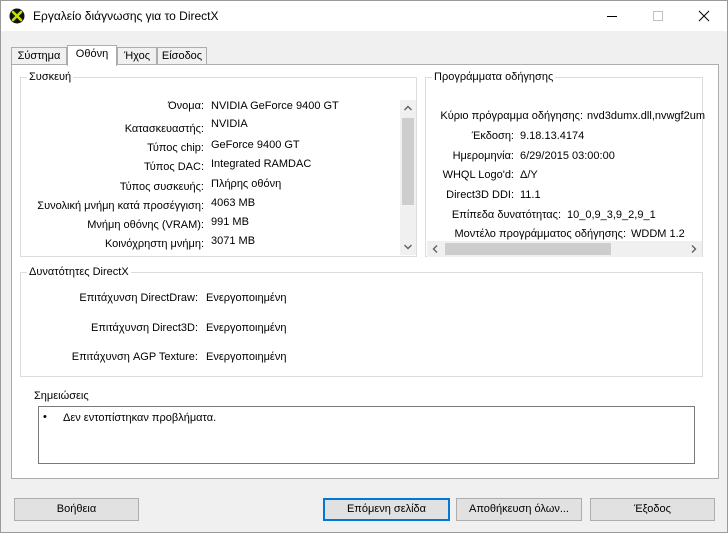  Describe the element at coordinates (50, 77) in the screenshot. I see `device-group-title: Συσκευή` at that location.